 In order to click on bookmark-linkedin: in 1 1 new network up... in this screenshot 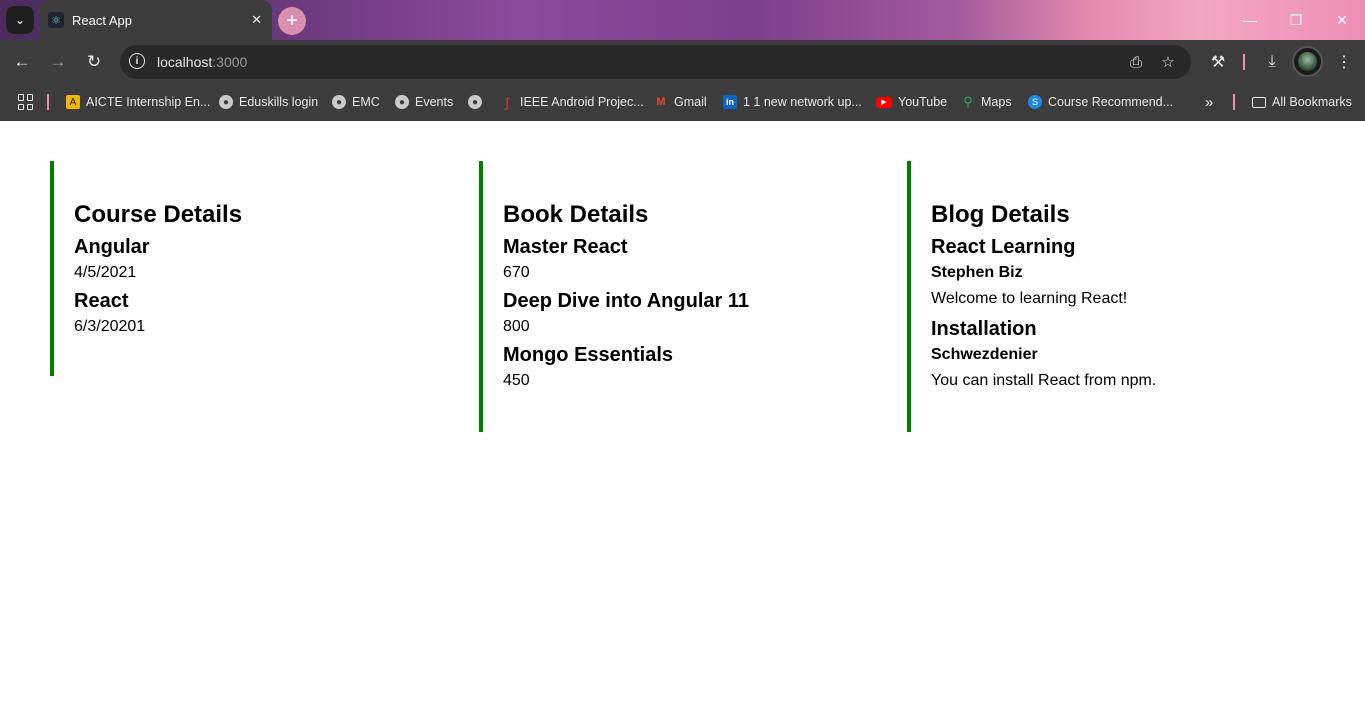, I will do `click(792, 102)`.